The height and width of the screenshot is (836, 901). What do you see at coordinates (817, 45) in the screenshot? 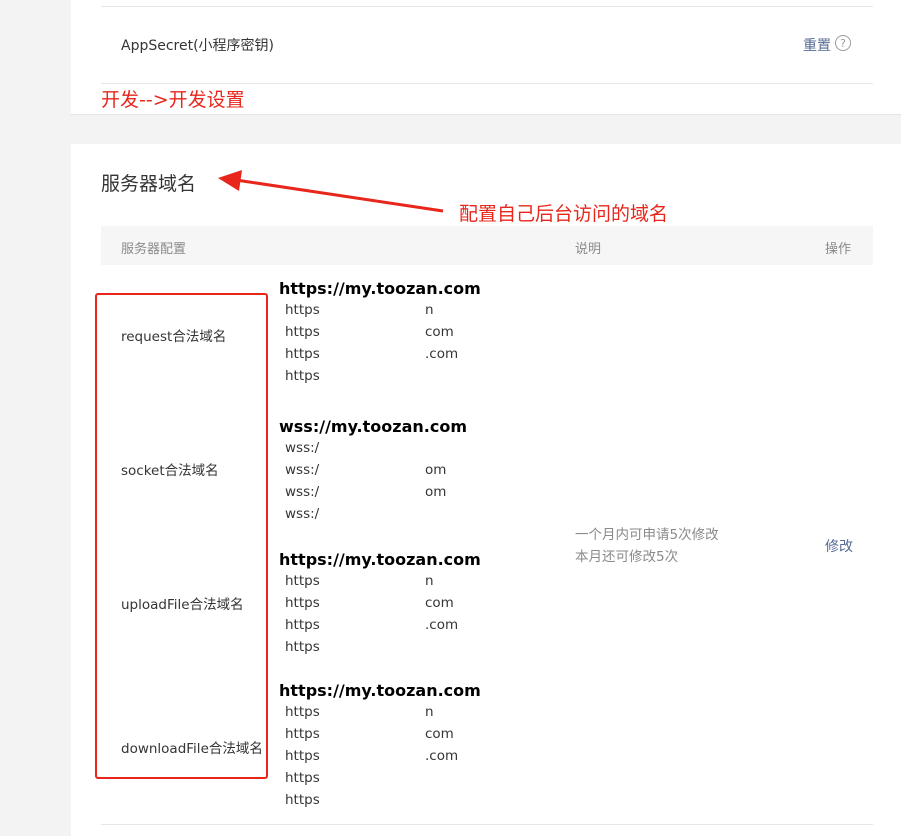
I see `reset-secret-link: 重置` at bounding box center [817, 45].